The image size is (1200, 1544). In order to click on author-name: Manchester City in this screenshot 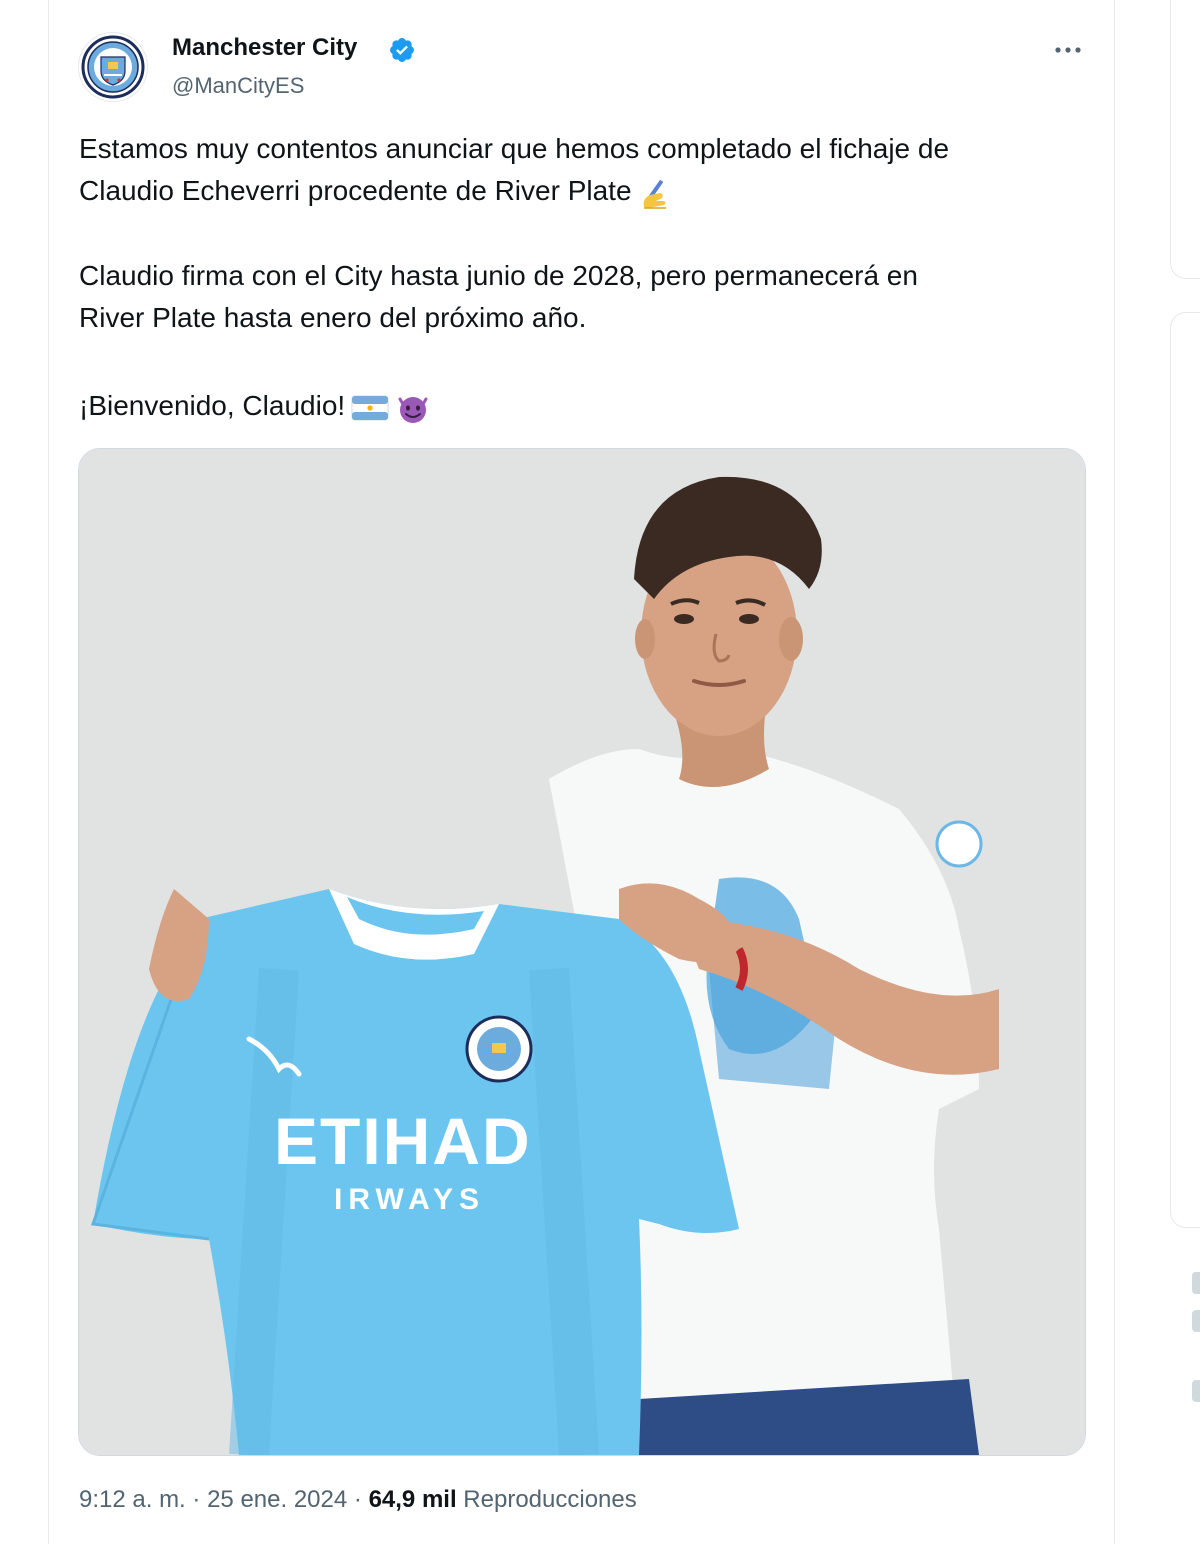, I will do `click(264, 48)`.